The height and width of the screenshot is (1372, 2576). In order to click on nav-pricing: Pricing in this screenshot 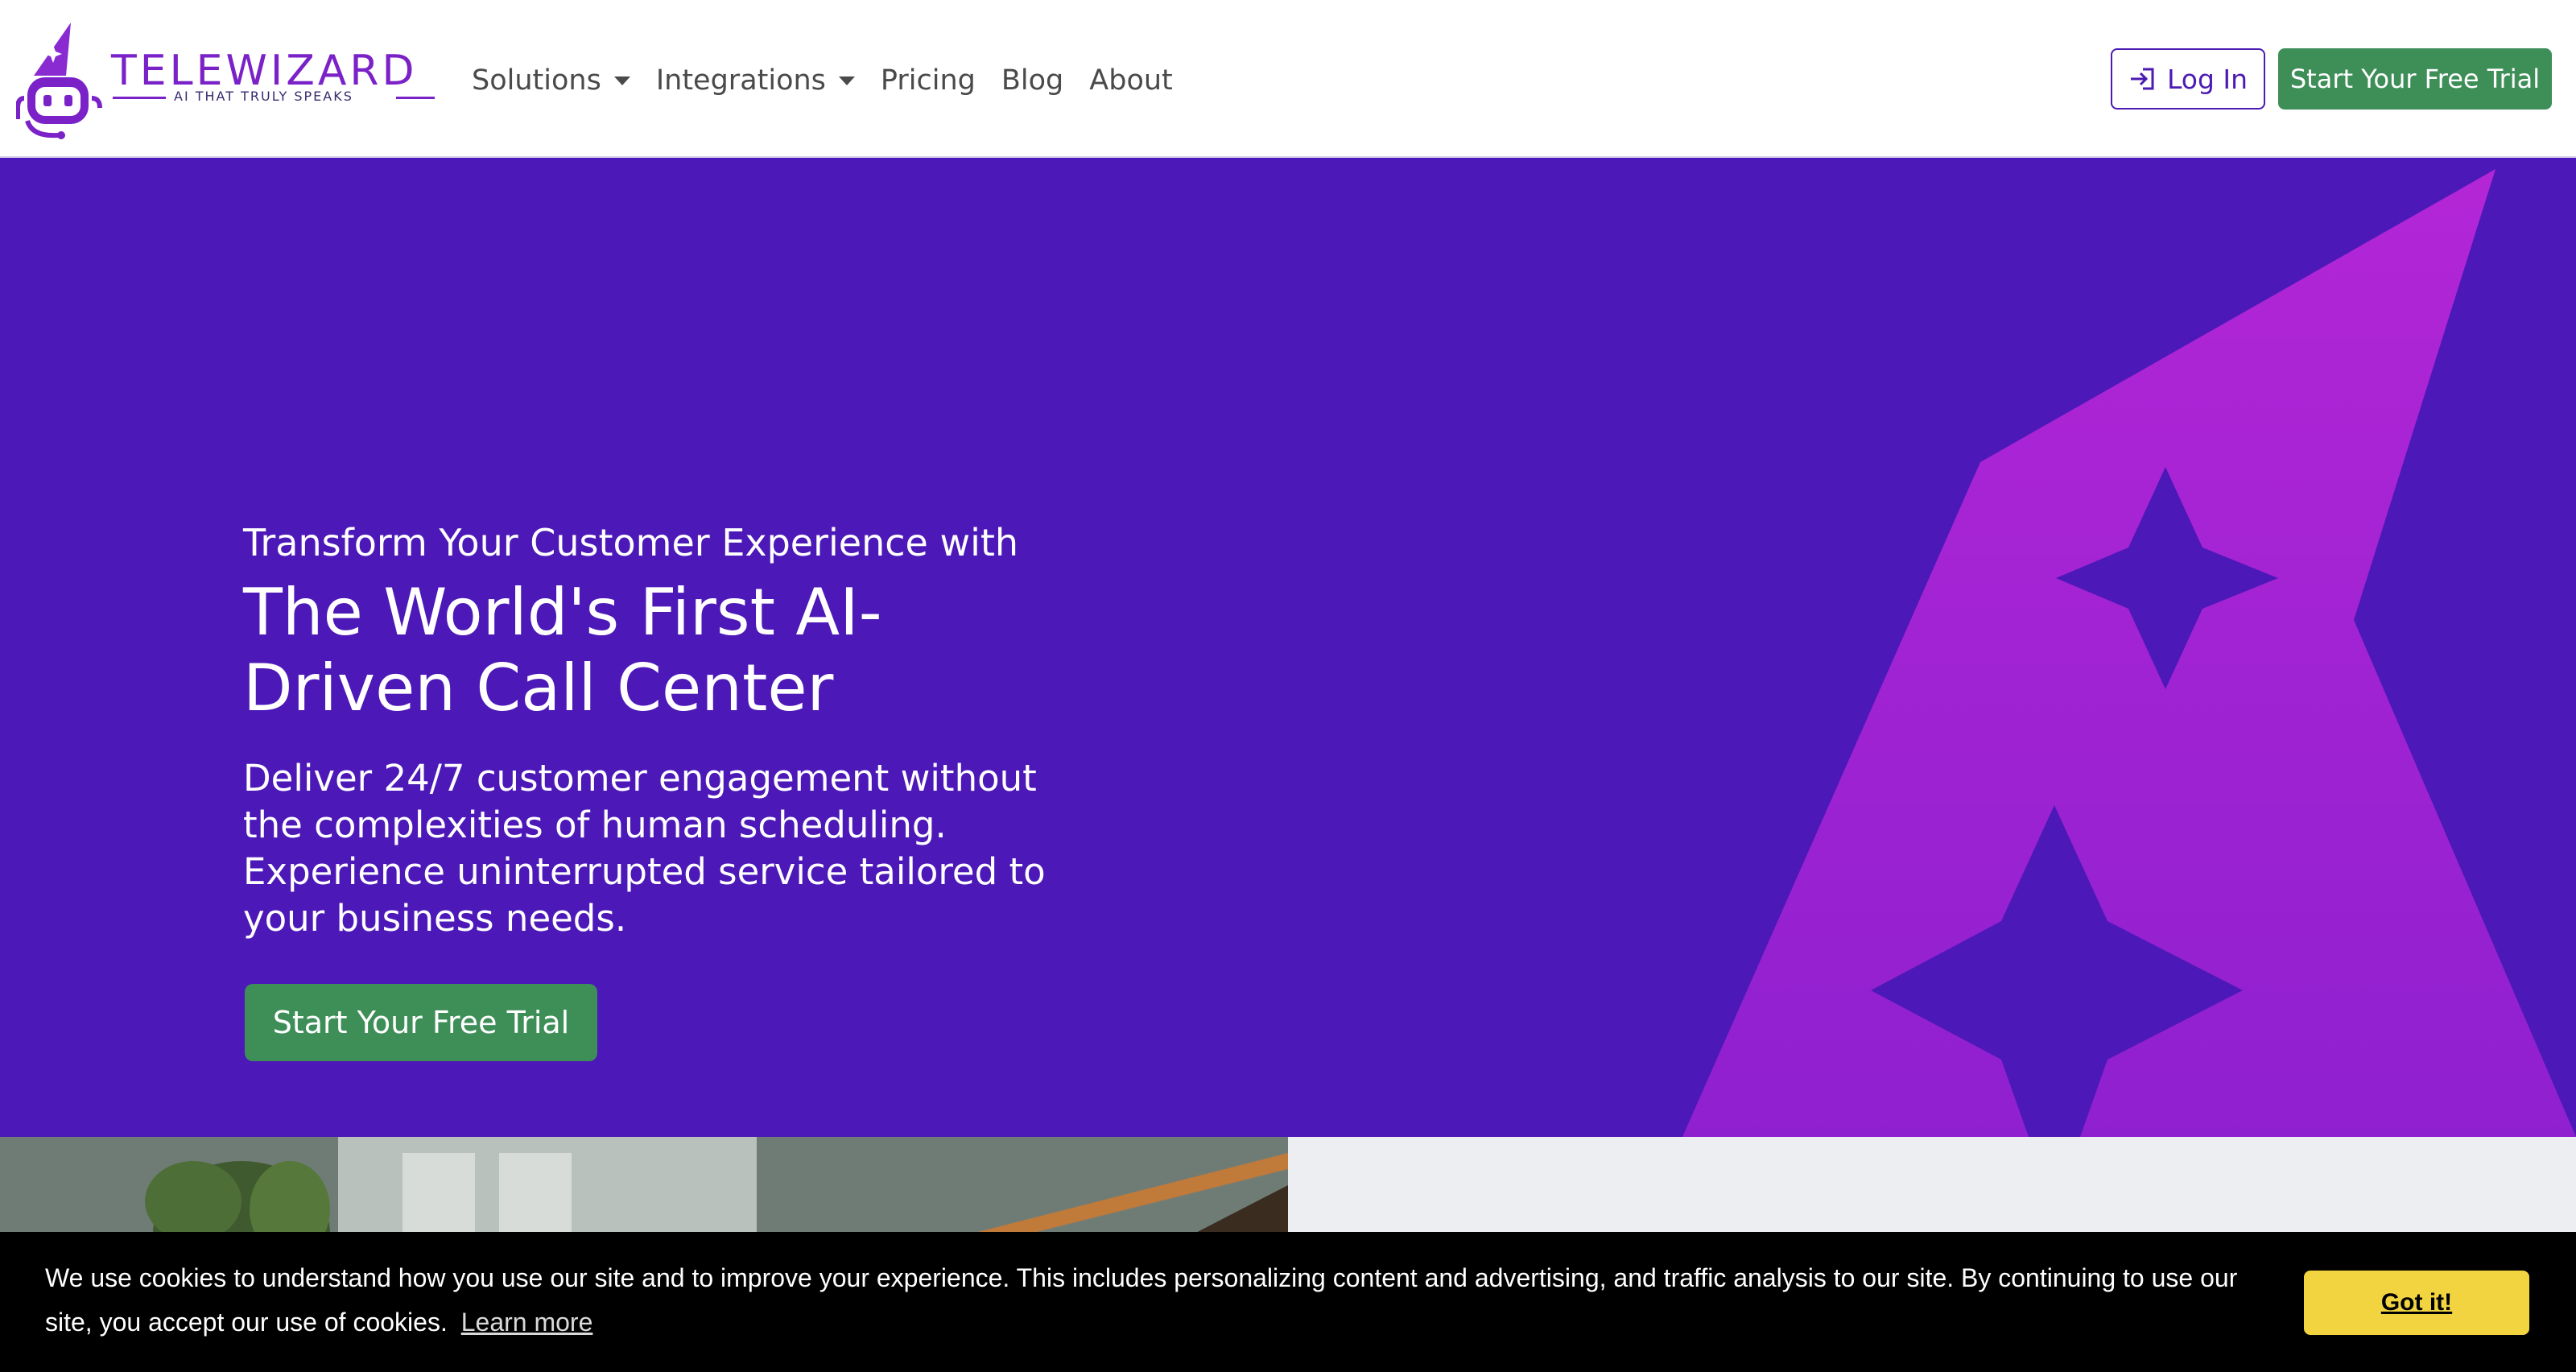, I will do `click(928, 80)`.